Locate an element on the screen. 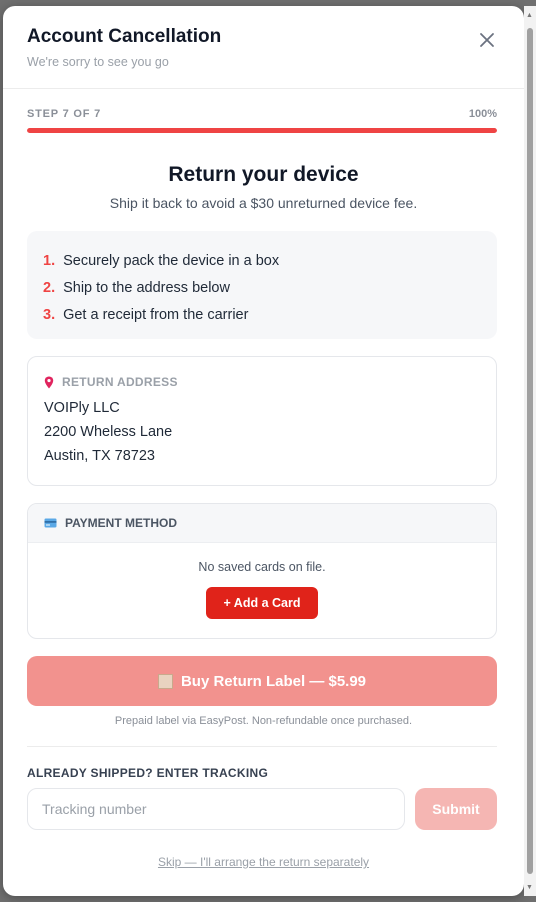  list-item: 2. Ship to the address below is located at coordinates (136, 288).